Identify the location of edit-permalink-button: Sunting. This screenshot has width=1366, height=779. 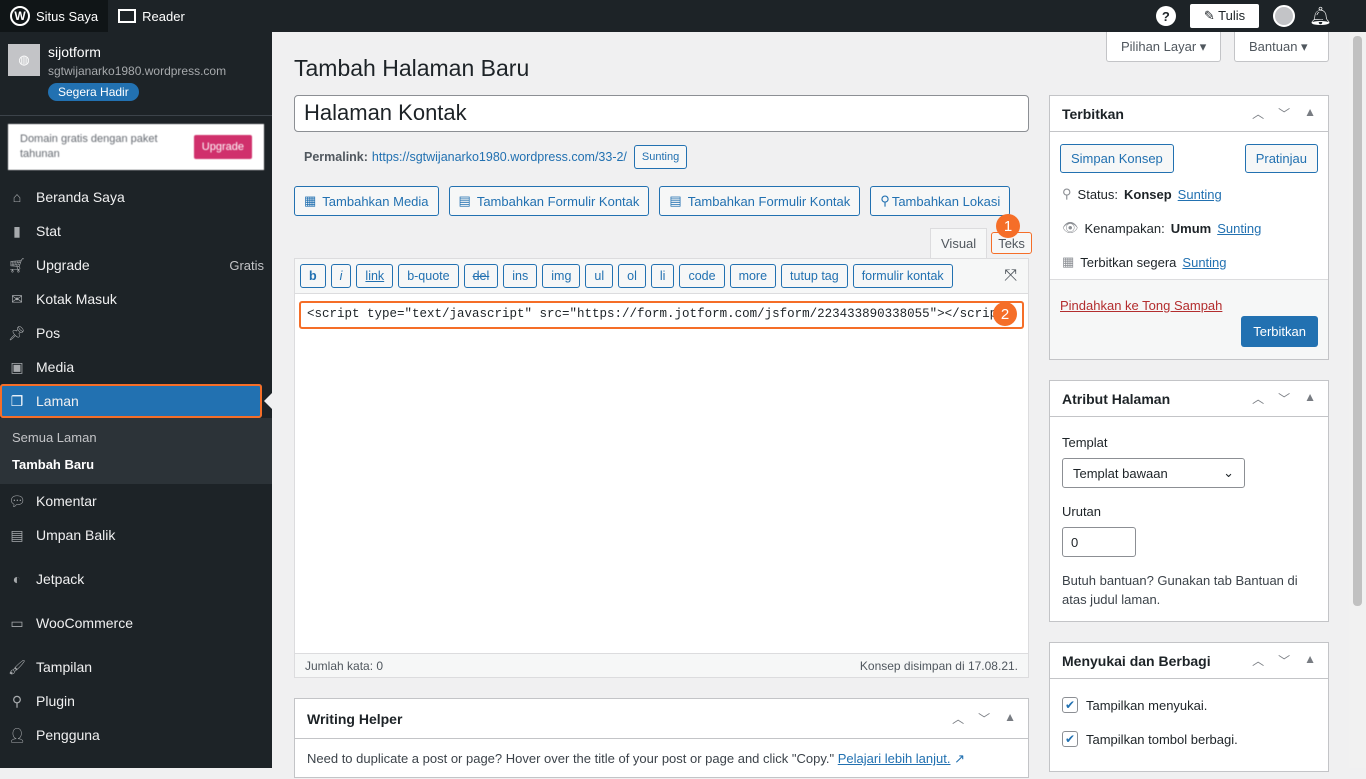
(660, 157).